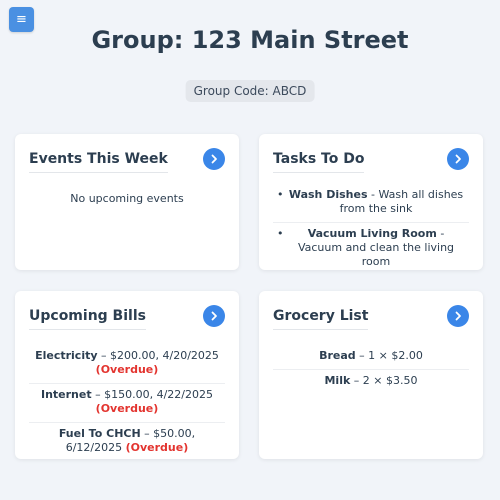  I want to click on task-name: Wash Dishes, so click(328, 194).